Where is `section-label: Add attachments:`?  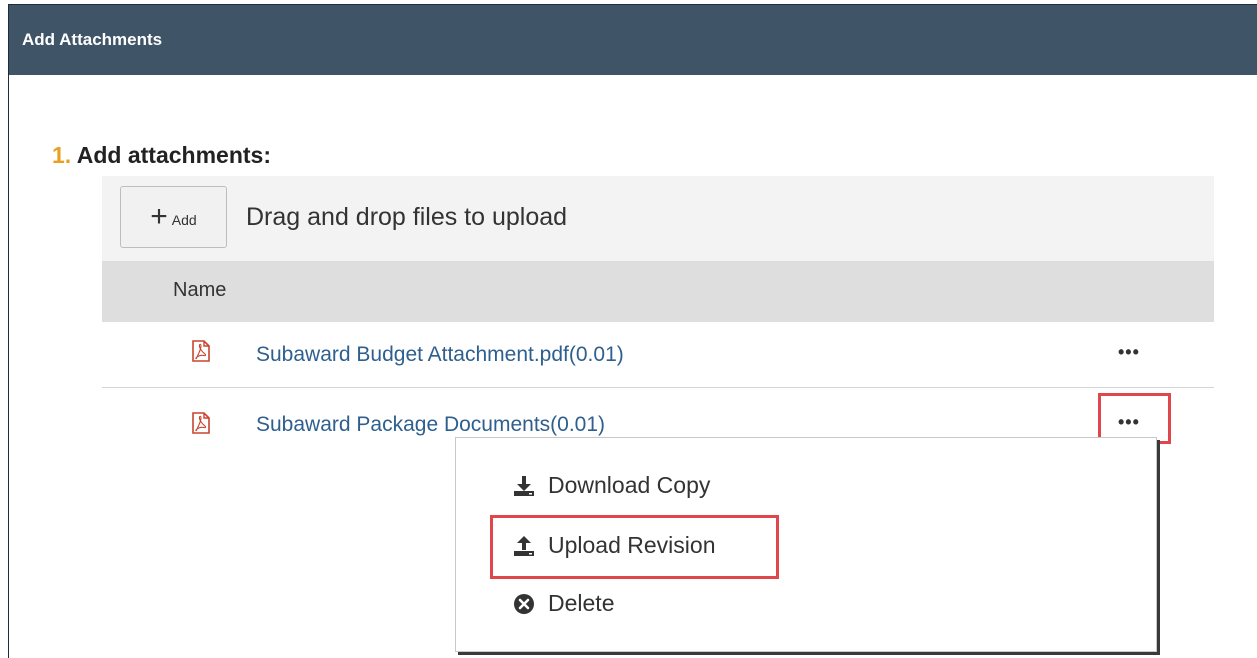 section-label: Add attachments: is located at coordinates (173, 155).